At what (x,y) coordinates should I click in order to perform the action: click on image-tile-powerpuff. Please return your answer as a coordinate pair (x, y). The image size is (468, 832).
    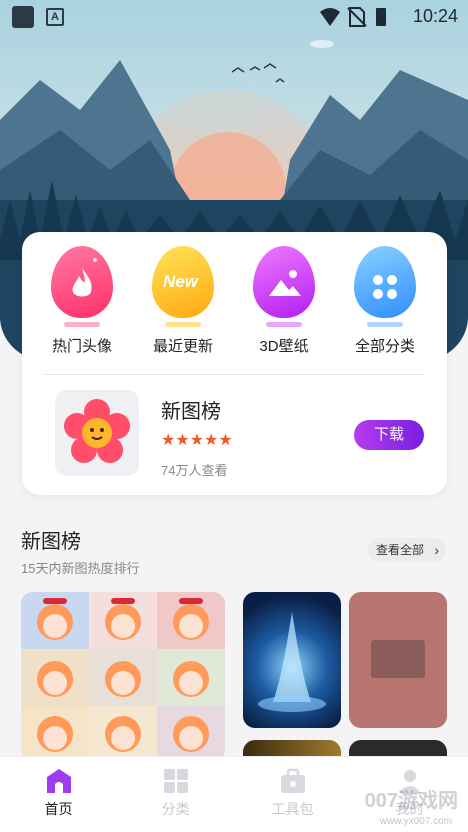
    Looking at the image, I should click on (123, 677).